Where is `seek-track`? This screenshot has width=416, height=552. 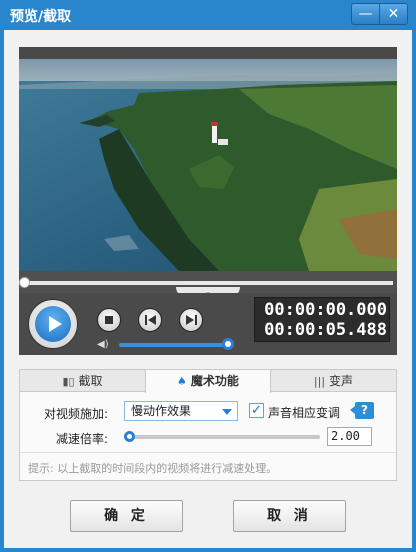 seek-track is located at coordinates (208, 283).